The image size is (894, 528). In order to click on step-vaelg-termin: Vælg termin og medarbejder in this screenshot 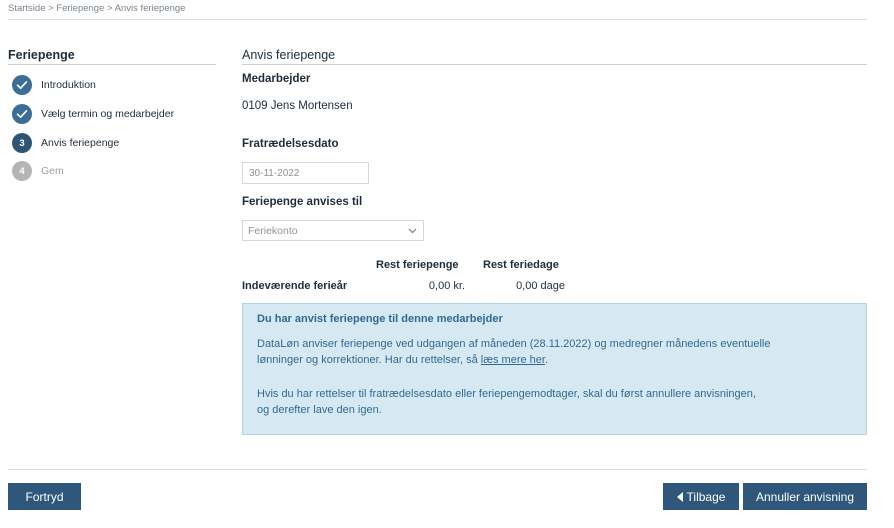, I will do `click(93, 114)`.